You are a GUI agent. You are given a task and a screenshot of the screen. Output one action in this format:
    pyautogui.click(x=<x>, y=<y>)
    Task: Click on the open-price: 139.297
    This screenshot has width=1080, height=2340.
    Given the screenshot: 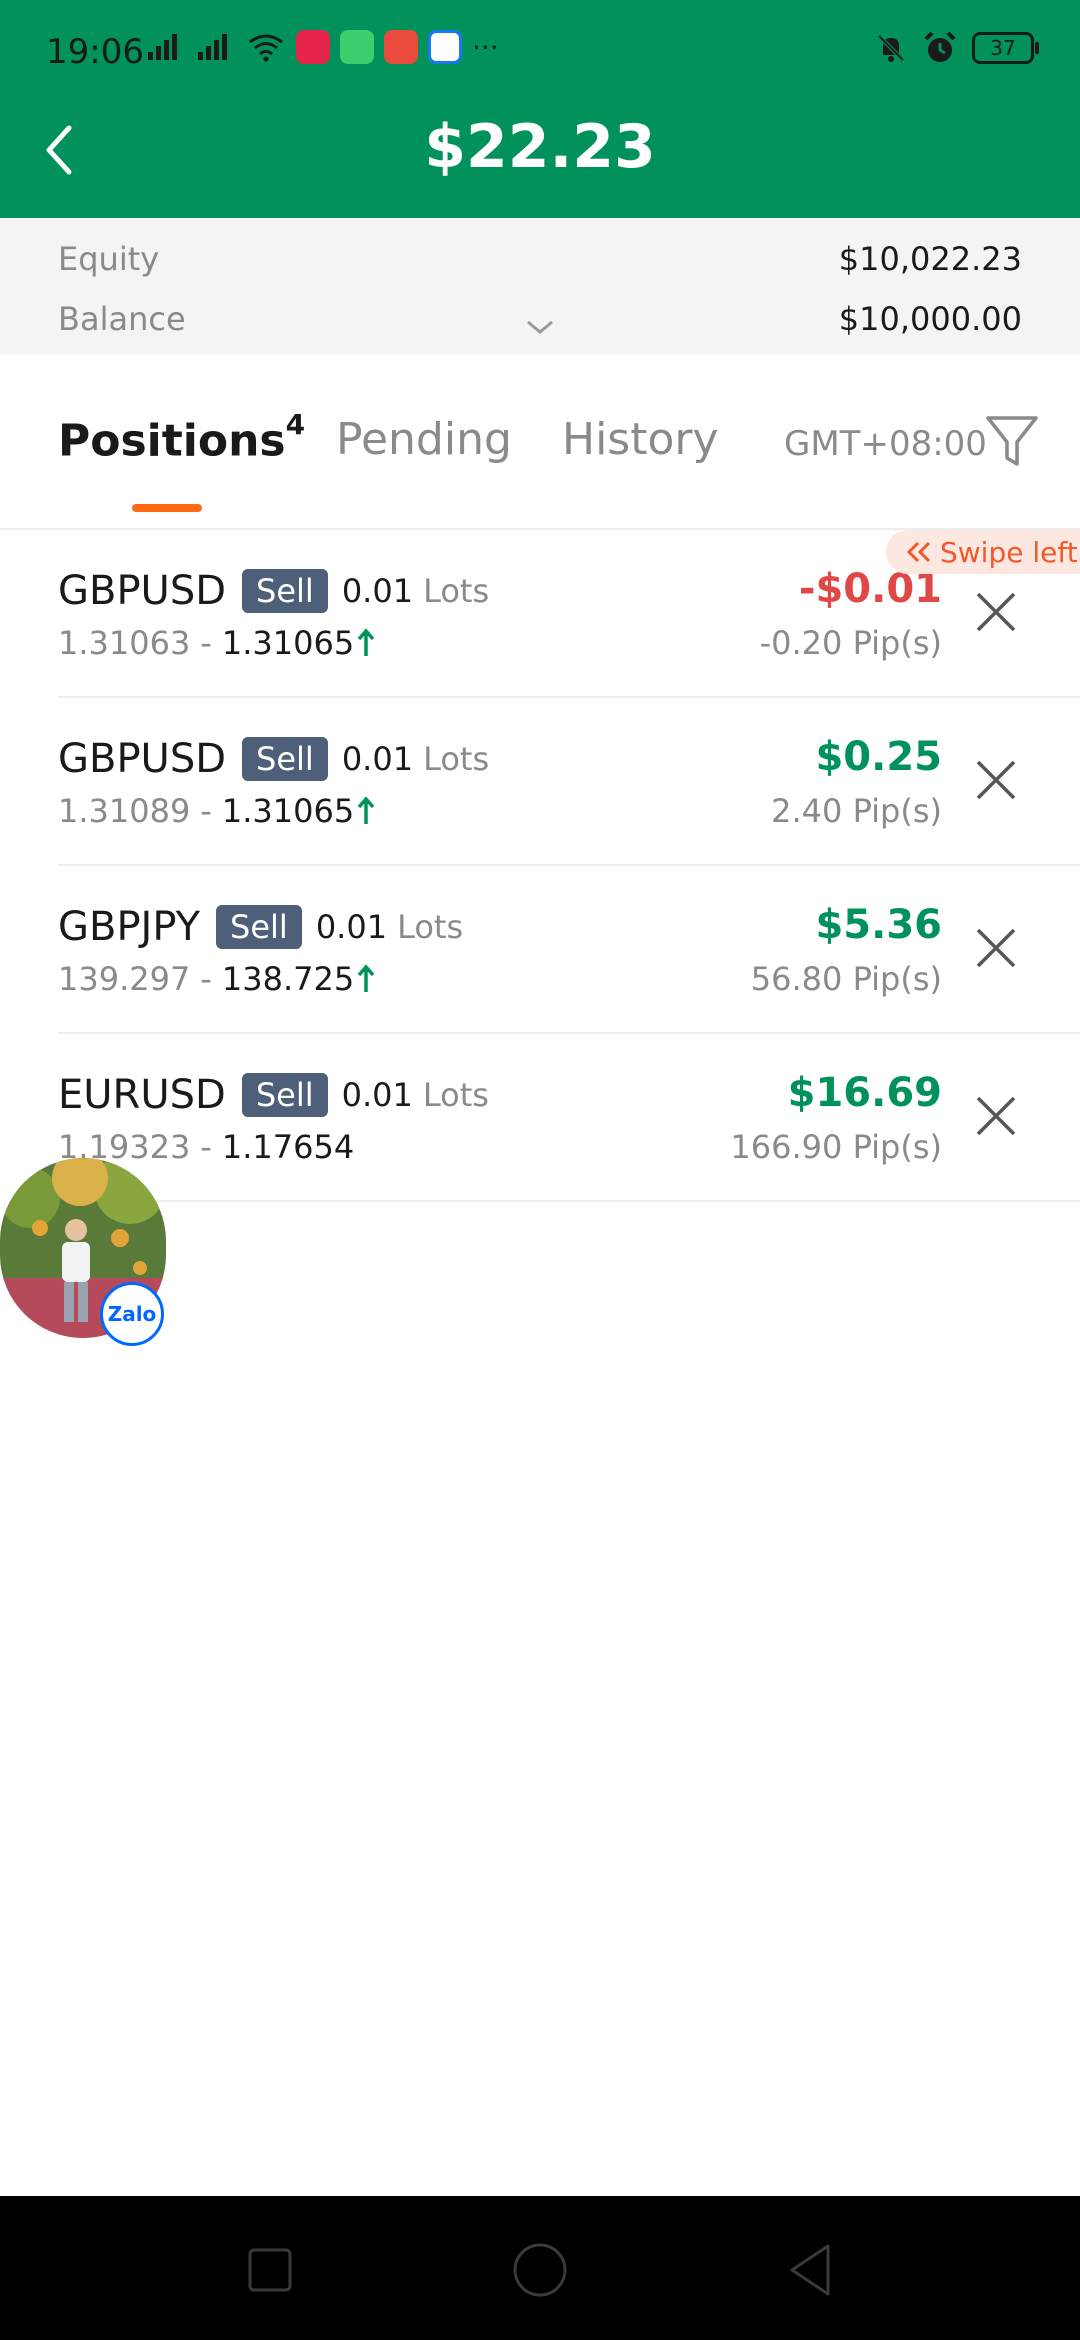 What is the action you would take?
    pyautogui.click(x=124, y=979)
    